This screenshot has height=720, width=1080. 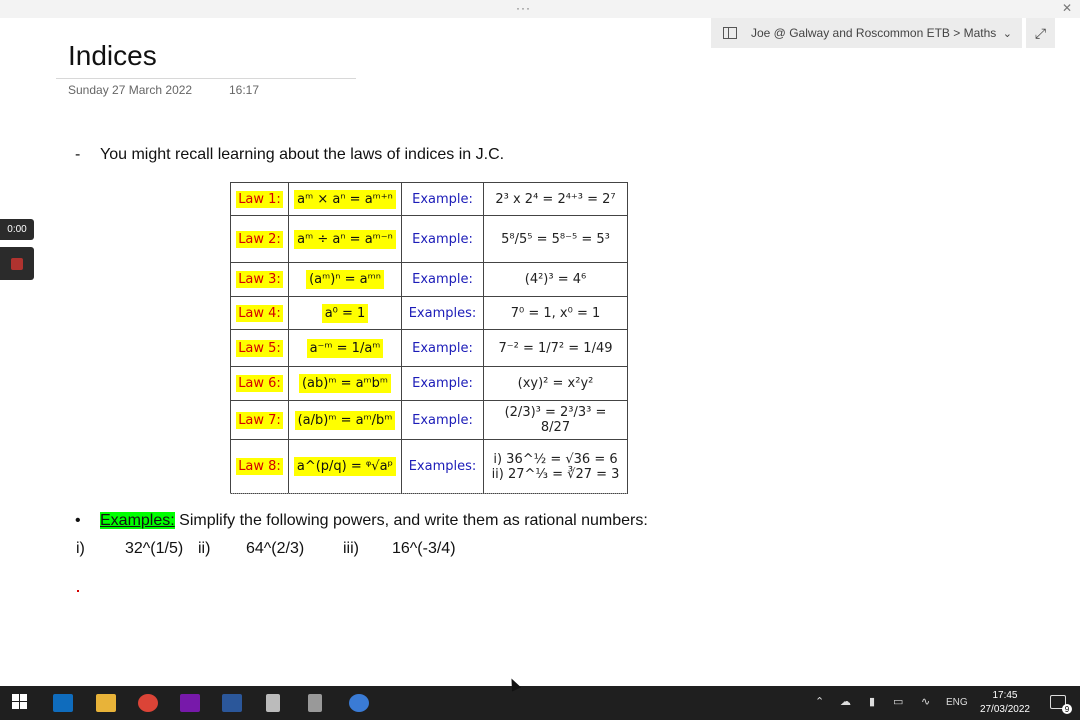 I want to click on notification-center-icon: 9, so click(x=1061, y=704).